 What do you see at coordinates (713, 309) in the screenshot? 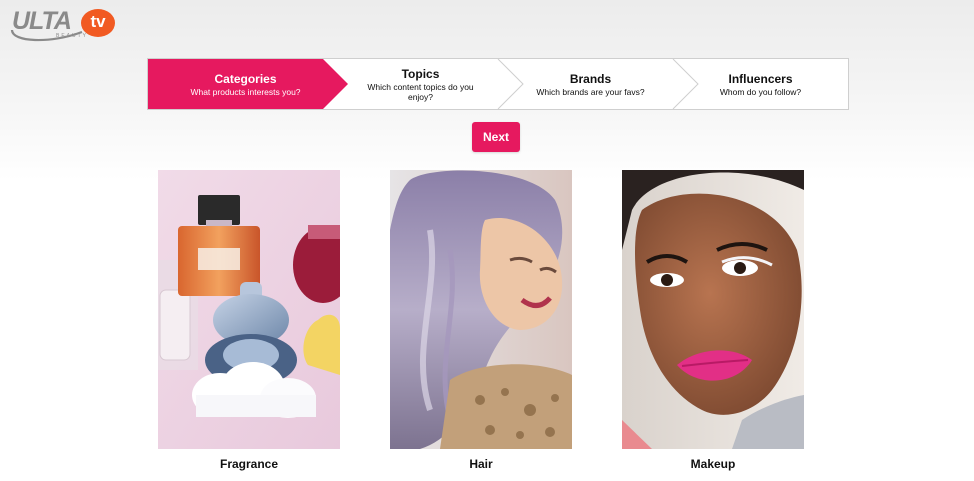
I see `makeup-image` at bounding box center [713, 309].